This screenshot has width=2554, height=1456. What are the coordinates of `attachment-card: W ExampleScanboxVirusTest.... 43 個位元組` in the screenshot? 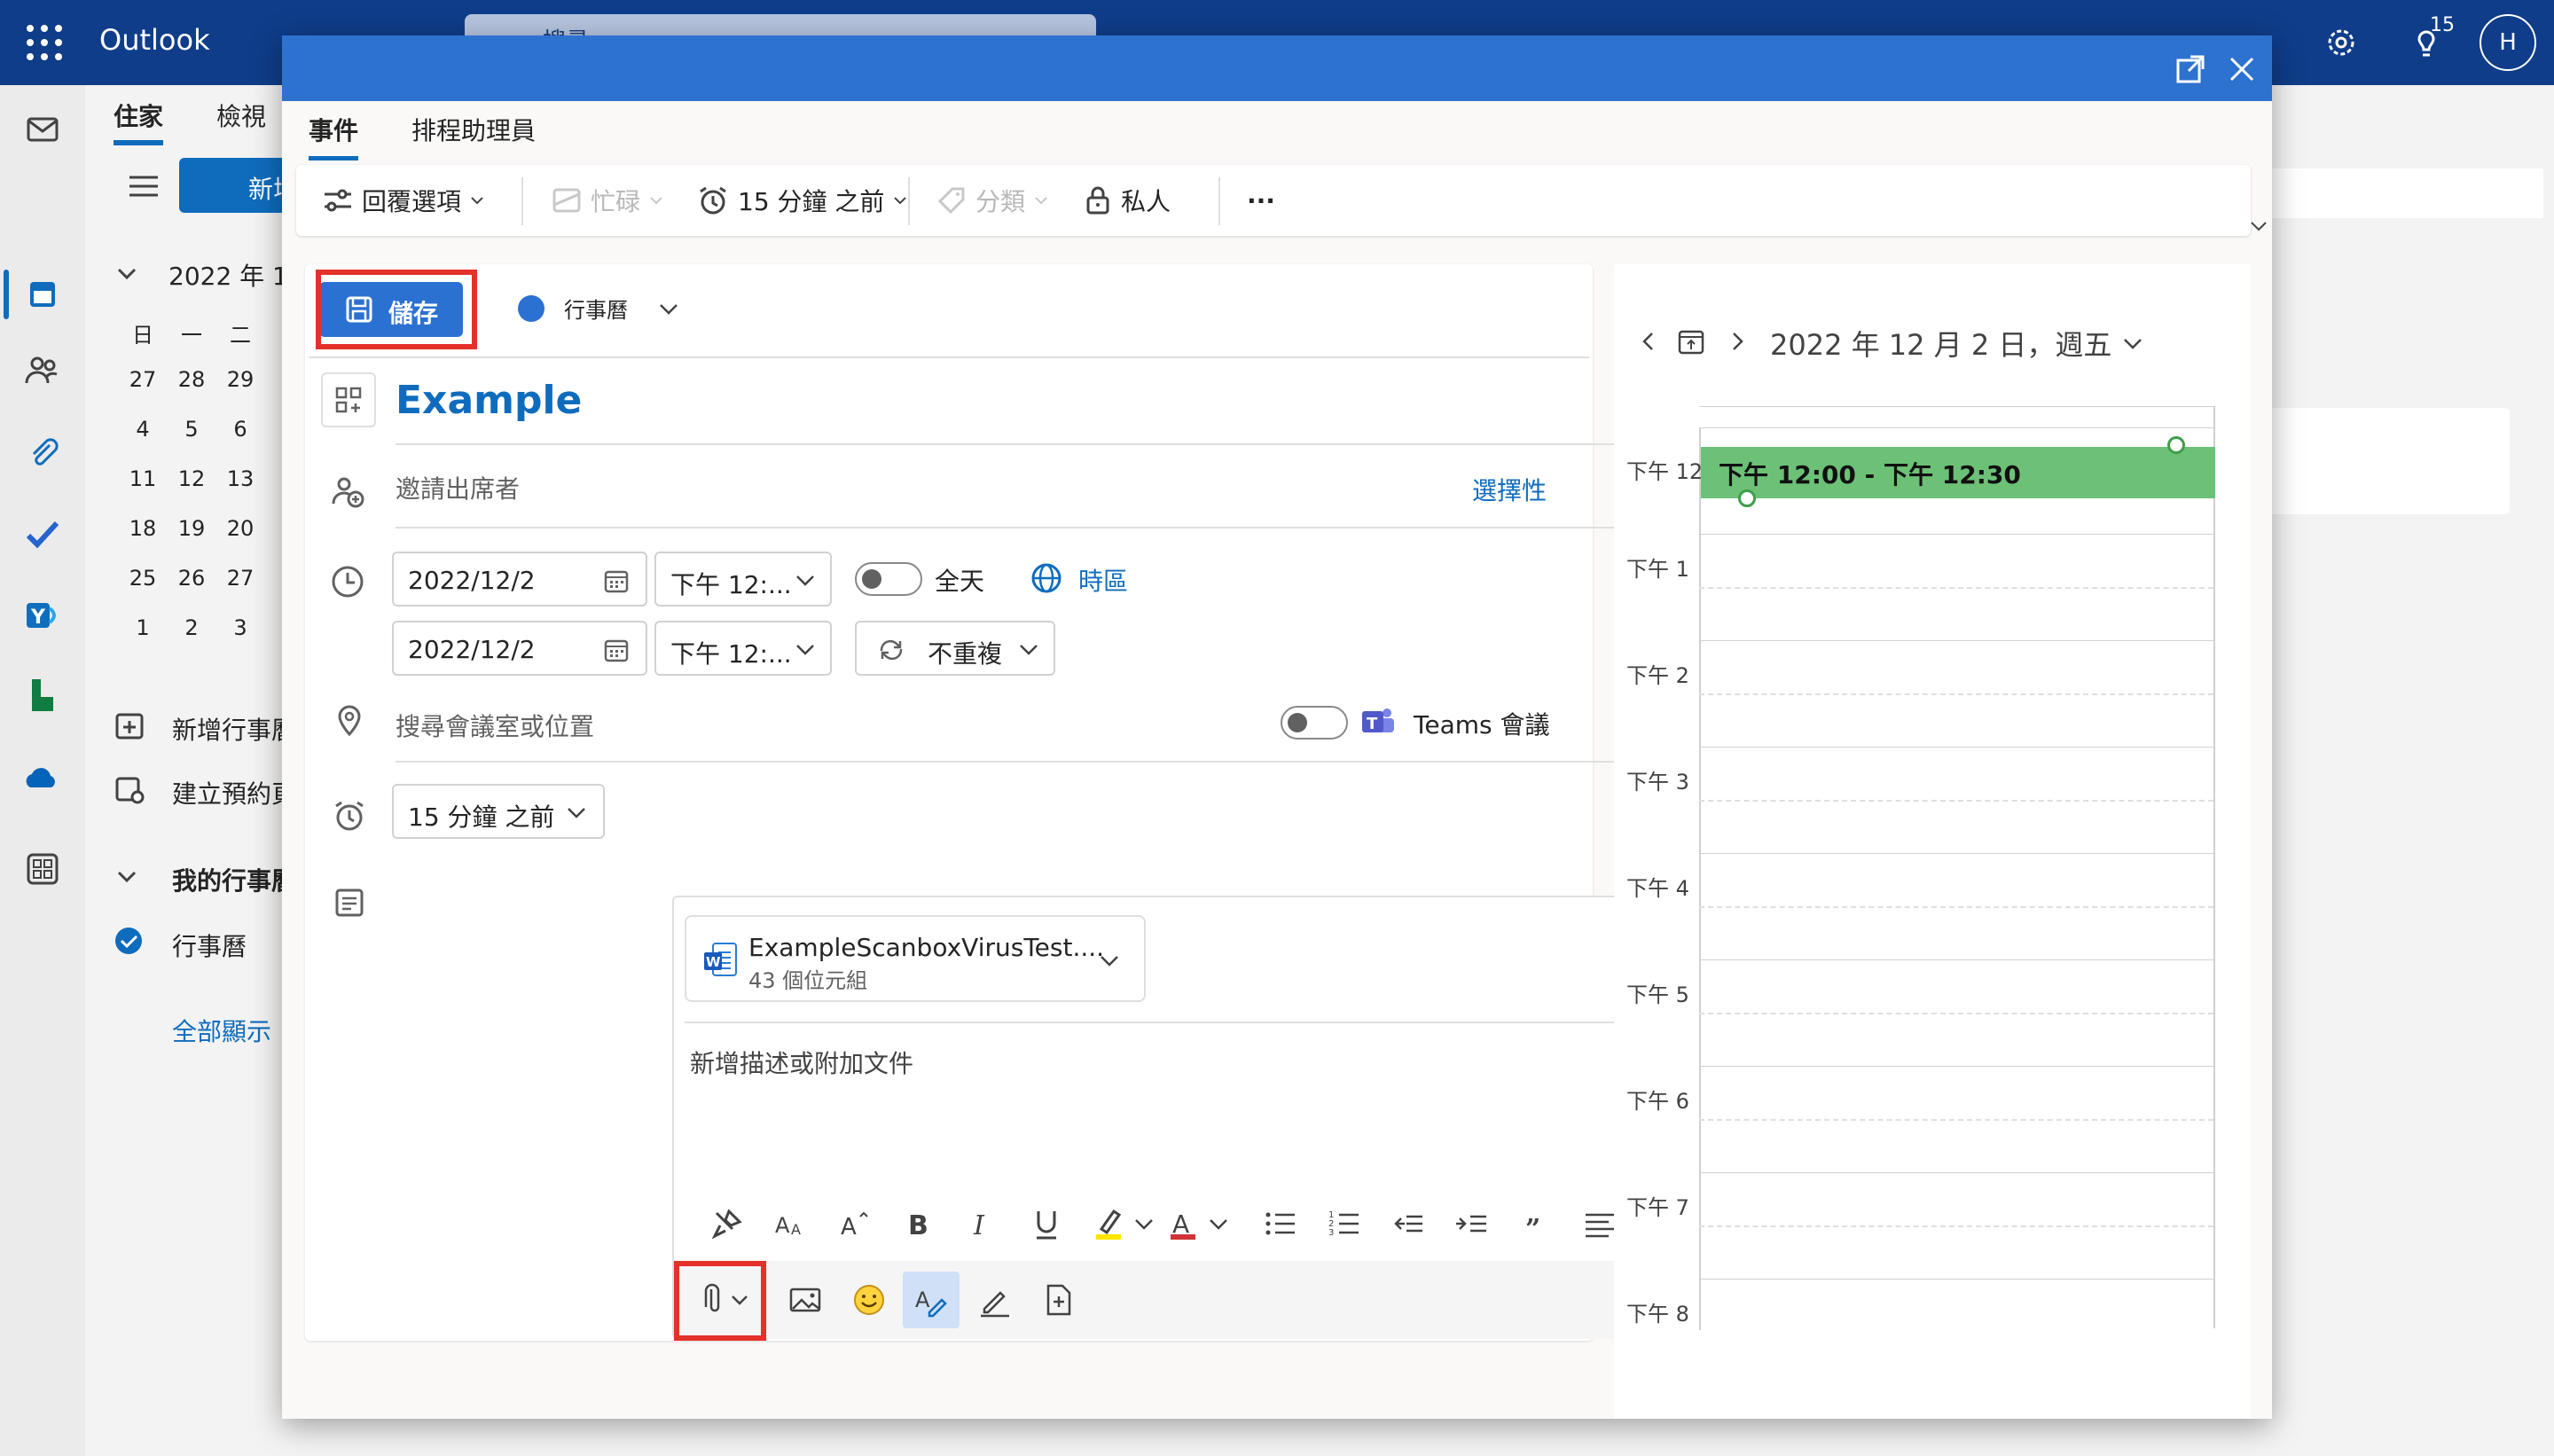 It's located at (915, 958).